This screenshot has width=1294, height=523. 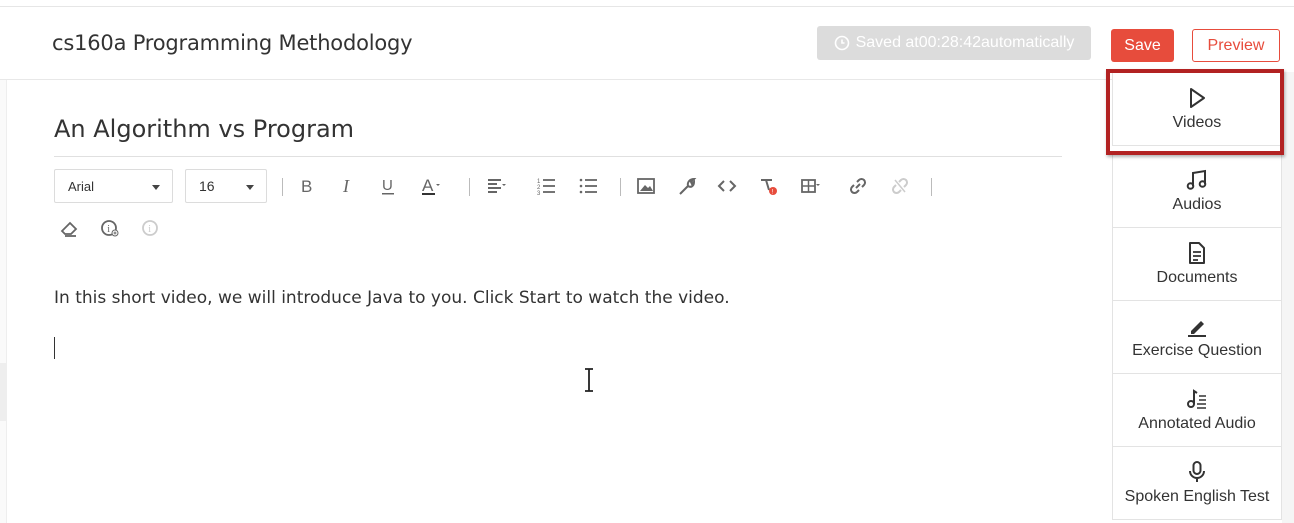 I want to click on highlight-box, so click(x=1195, y=112).